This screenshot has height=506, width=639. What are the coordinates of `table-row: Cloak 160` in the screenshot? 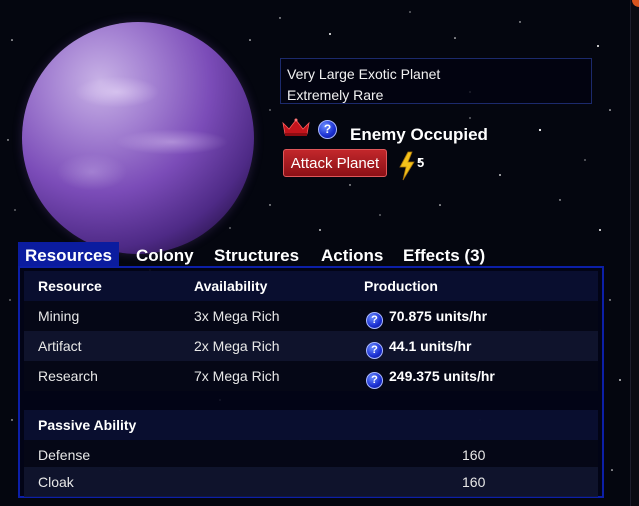 It's located at (311, 482).